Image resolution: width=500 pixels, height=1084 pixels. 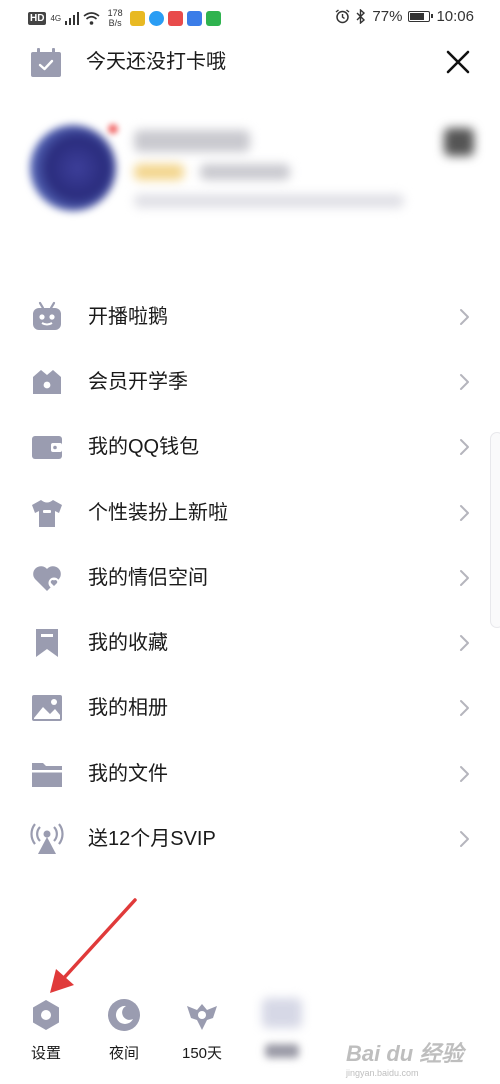 I want to click on net-speed-unit: B/s, so click(x=115, y=23).